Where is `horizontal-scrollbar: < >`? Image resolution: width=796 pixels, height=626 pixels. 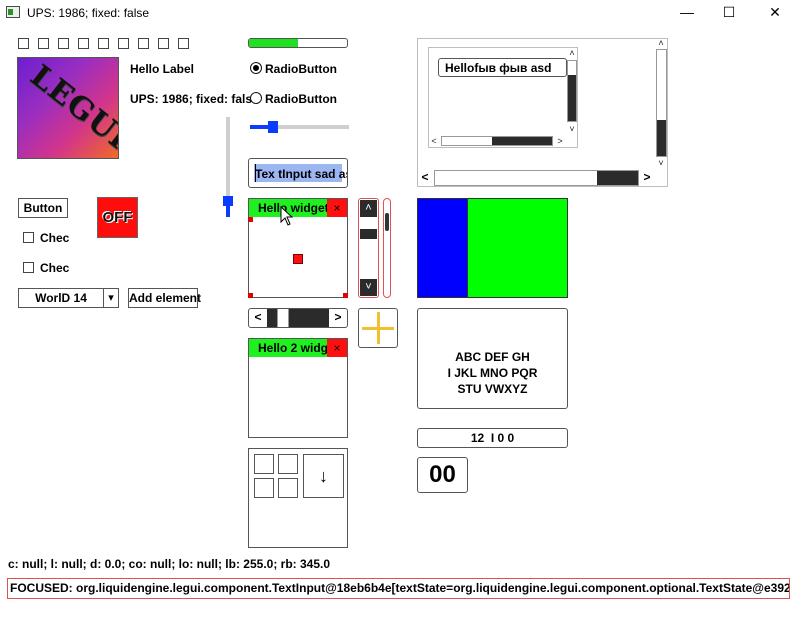
horizontal-scrollbar: < > is located at coordinates (298, 318).